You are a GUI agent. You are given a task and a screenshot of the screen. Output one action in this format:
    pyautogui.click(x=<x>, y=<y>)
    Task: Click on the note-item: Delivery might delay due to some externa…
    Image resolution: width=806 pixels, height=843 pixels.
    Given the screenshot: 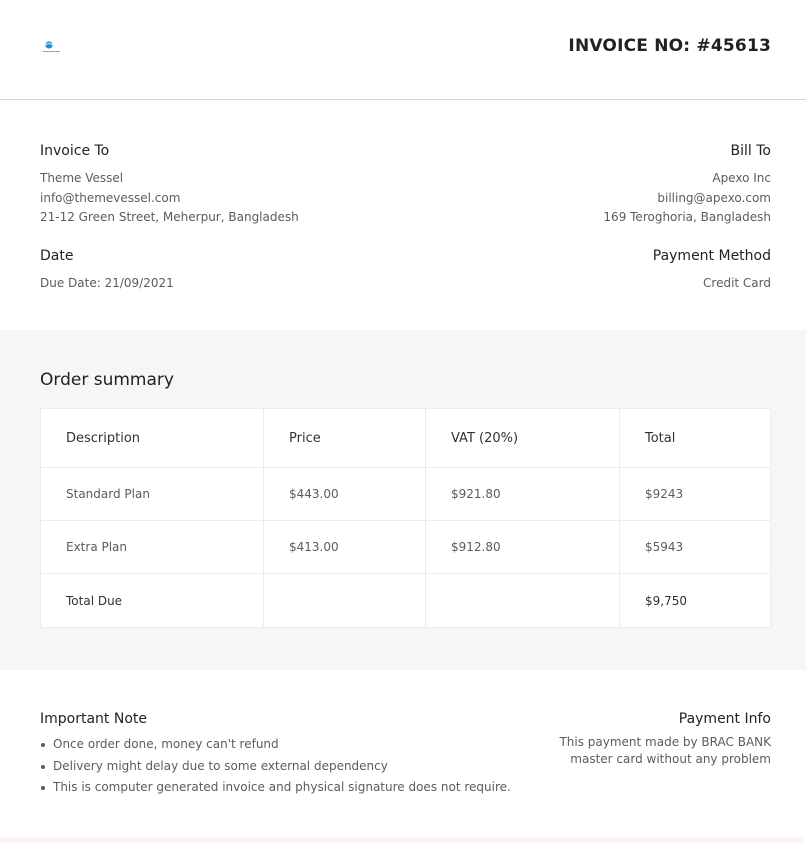 What is the action you would take?
    pyautogui.click(x=276, y=767)
    